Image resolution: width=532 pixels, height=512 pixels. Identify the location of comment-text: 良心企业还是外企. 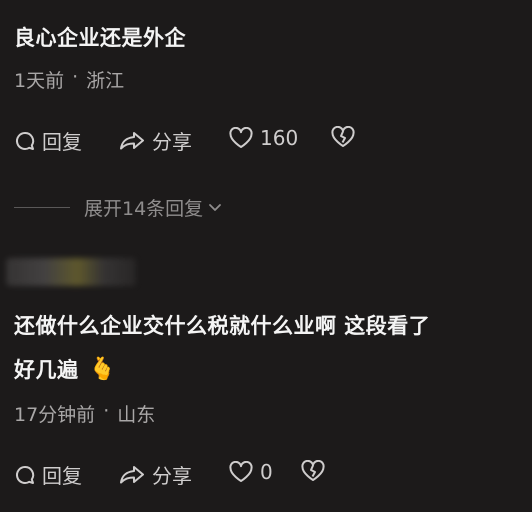
(100, 38).